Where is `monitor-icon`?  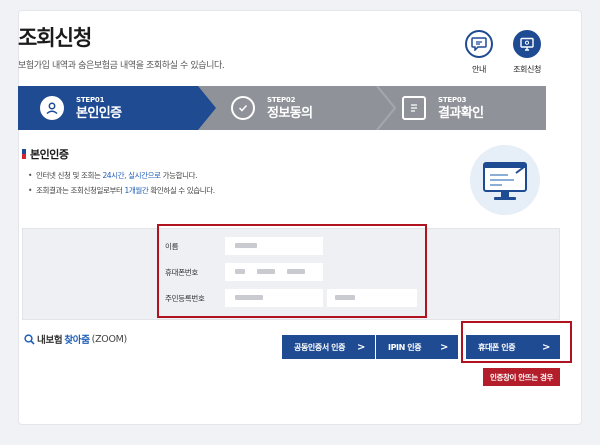 monitor-icon is located at coordinates (527, 44).